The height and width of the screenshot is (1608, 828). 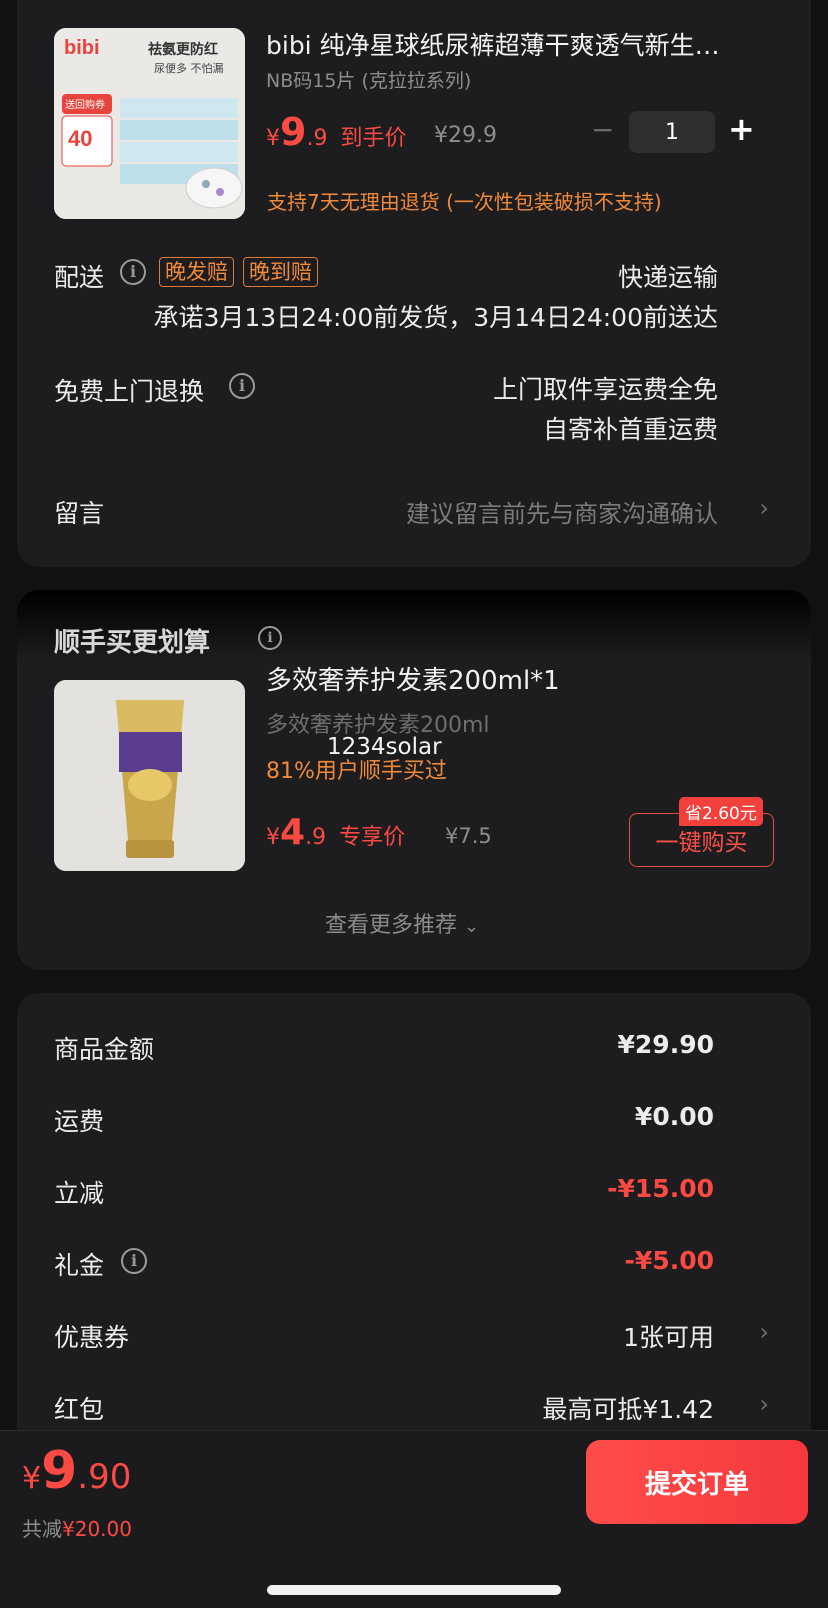 I want to click on summary-label-shipping: 运费, so click(x=79, y=1121).